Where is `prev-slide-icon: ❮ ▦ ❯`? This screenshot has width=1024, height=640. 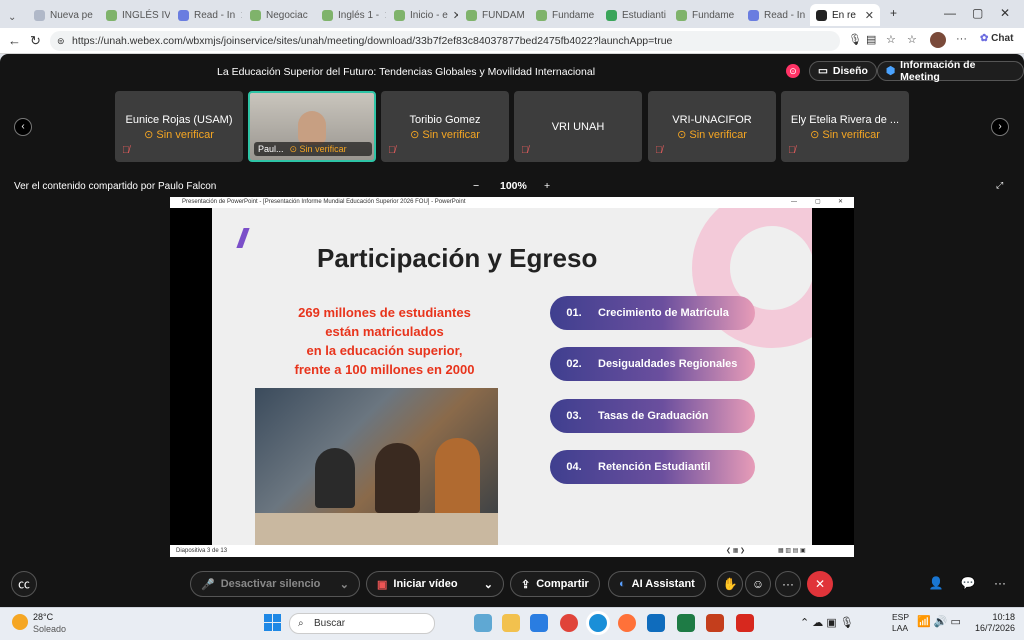 prev-slide-icon: ❮ ▦ ❯ is located at coordinates (735, 551).